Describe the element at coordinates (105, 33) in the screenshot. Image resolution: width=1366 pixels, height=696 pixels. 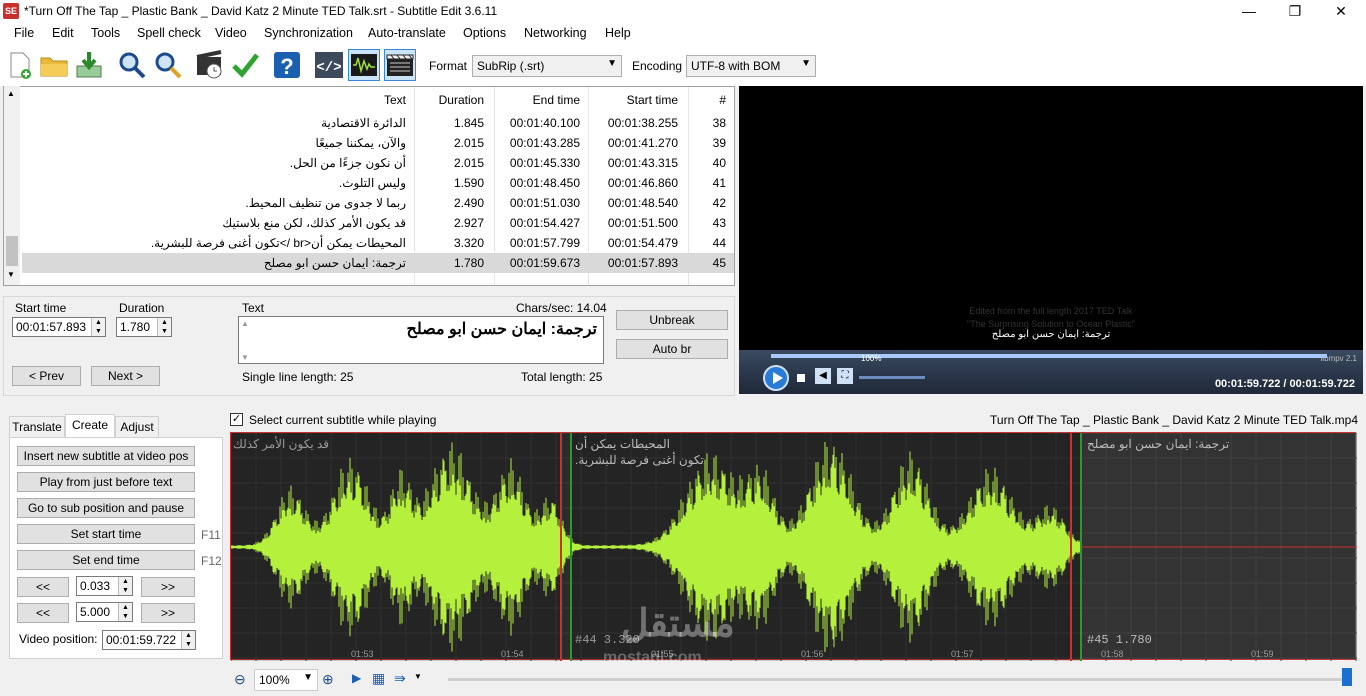
I see `menu-tools: Tools` at that location.